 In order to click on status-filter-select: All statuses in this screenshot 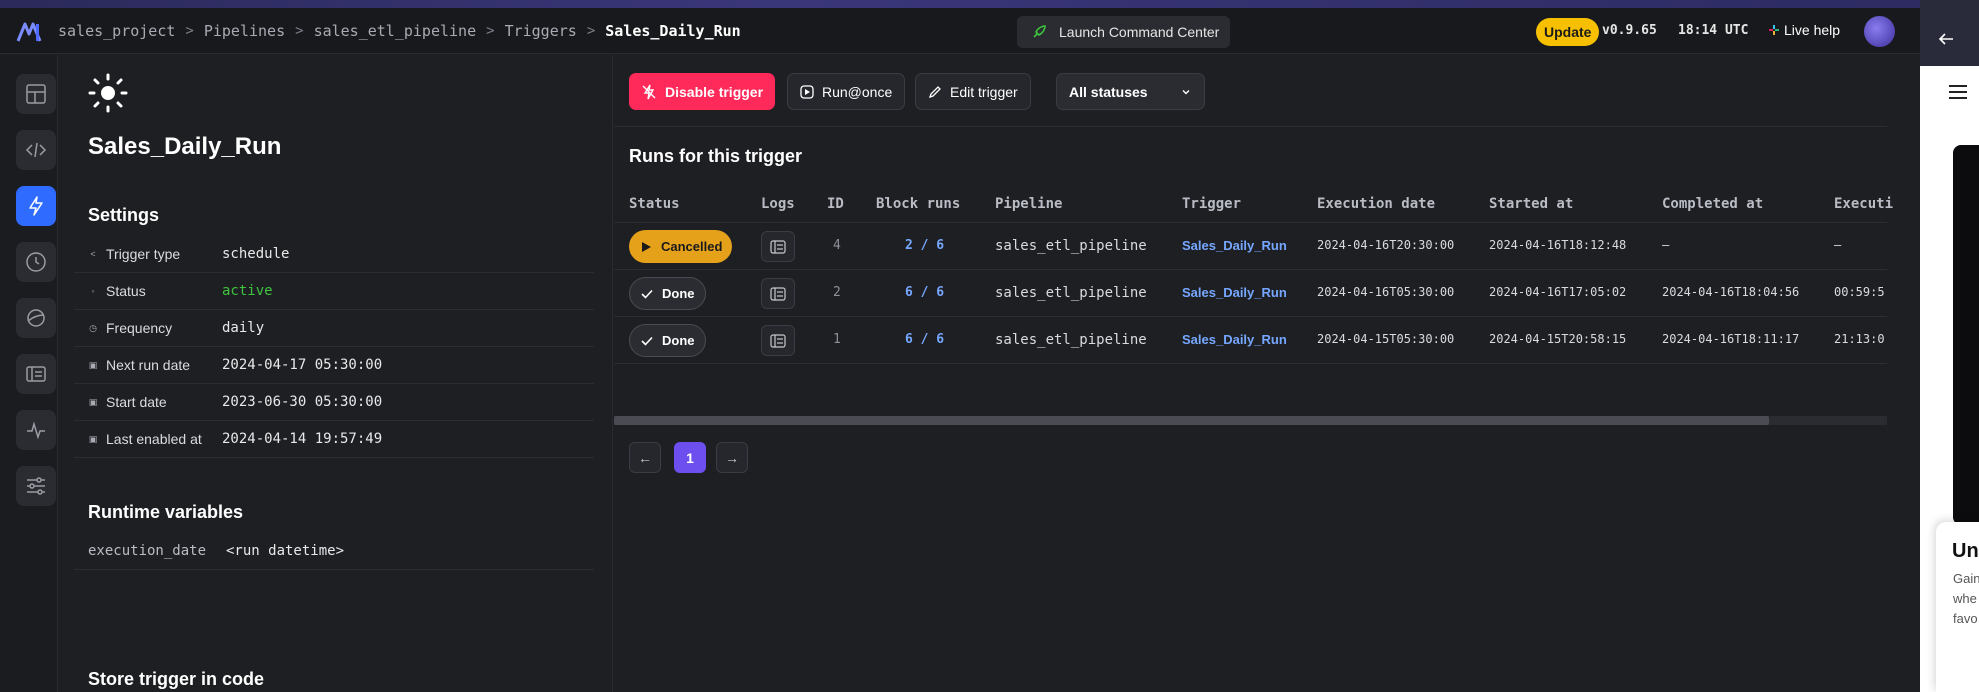, I will do `click(1130, 91)`.